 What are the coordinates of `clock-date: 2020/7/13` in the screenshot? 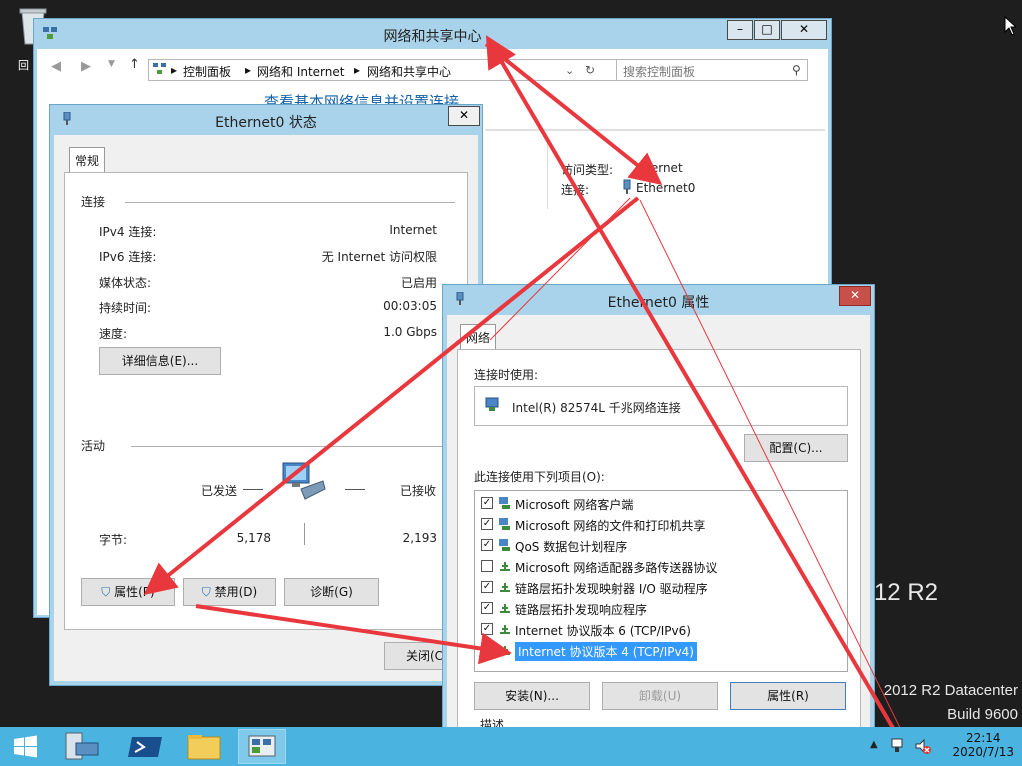 It's located at (983, 752).